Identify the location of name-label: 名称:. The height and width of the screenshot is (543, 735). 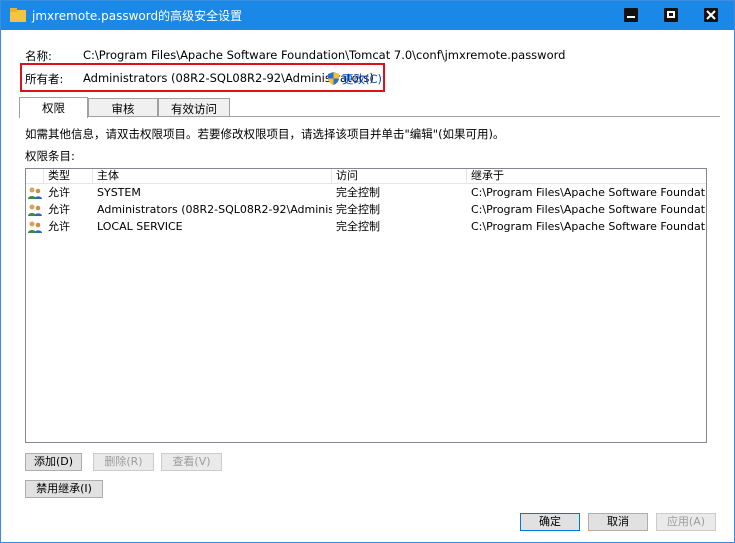
(38, 56).